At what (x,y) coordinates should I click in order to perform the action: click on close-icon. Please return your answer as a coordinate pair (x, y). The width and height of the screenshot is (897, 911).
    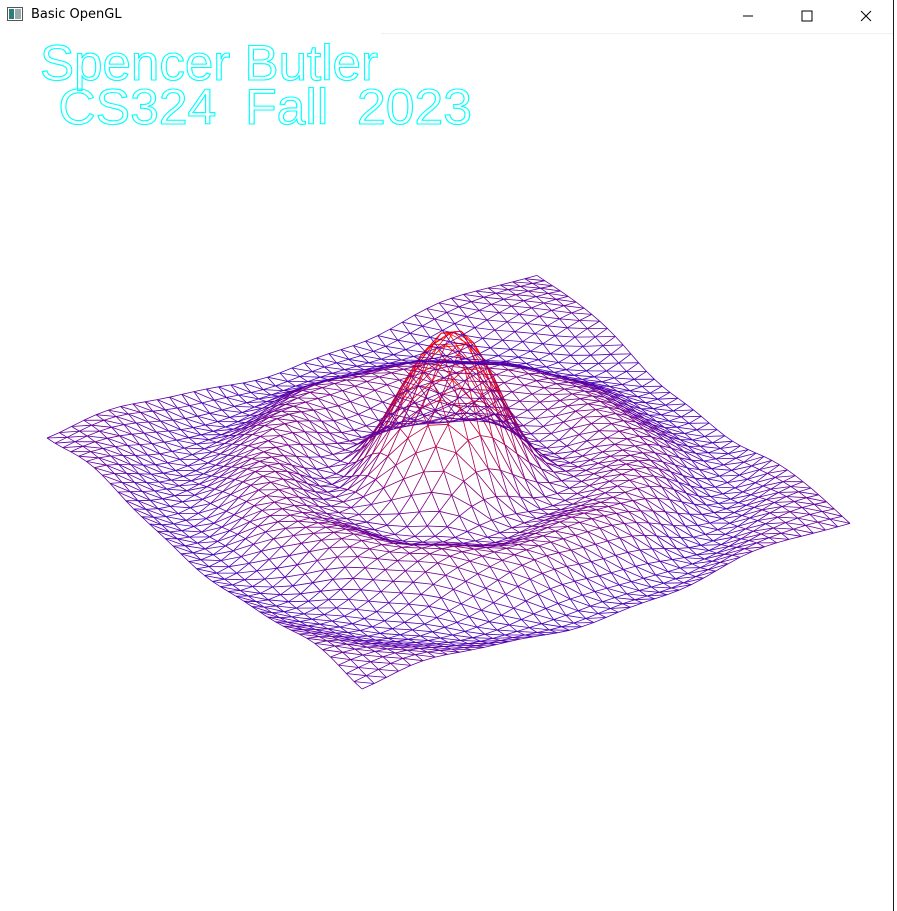
    Looking at the image, I should click on (866, 16).